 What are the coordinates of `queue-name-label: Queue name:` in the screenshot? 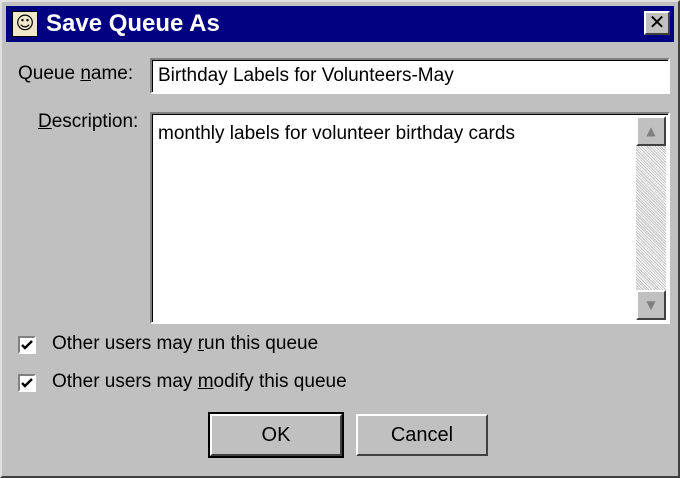 It's located at (76, 73).